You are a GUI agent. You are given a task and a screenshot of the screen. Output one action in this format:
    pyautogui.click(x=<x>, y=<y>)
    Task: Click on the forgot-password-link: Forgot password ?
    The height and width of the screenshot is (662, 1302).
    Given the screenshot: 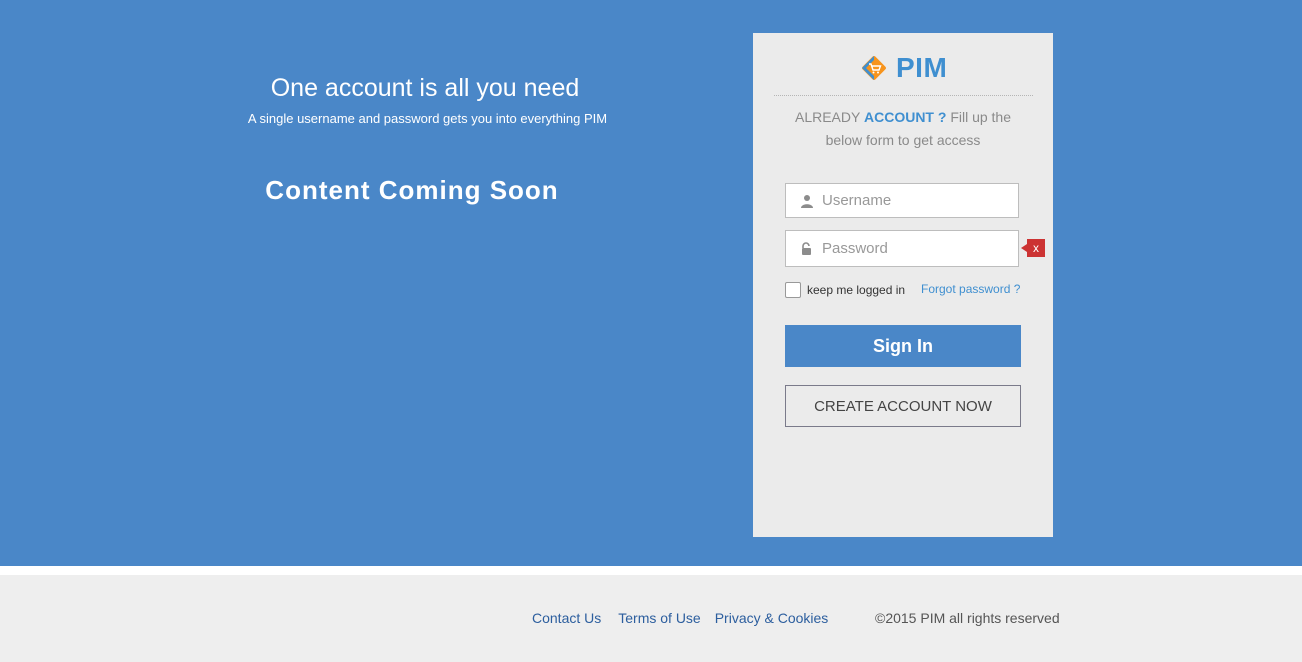 What is the action you would take?
    pyautogui.click(x=970, y=289)
    